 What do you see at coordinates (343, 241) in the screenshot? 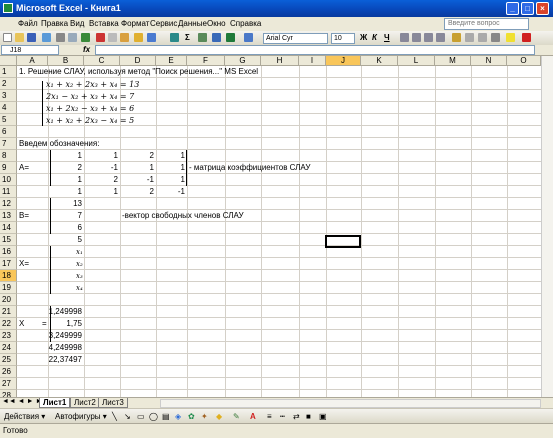
I see `active-cell-cursor` at bounding box center [343, 241].